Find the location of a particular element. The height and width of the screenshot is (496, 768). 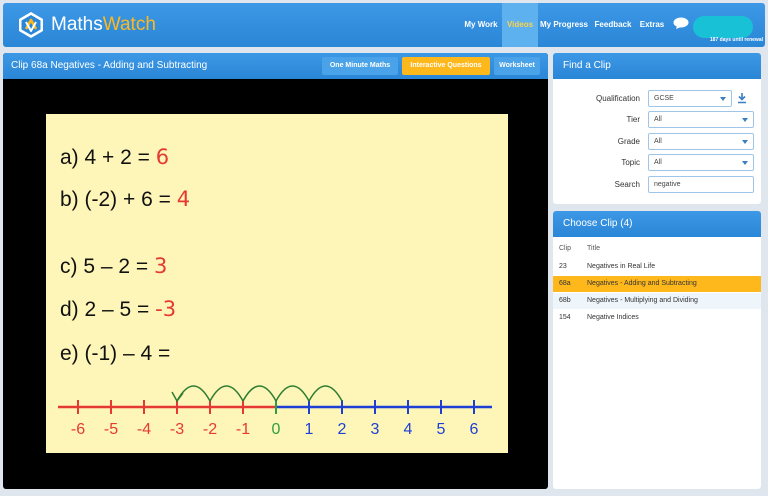

search-input: negative is located at coordinates (701, 184).